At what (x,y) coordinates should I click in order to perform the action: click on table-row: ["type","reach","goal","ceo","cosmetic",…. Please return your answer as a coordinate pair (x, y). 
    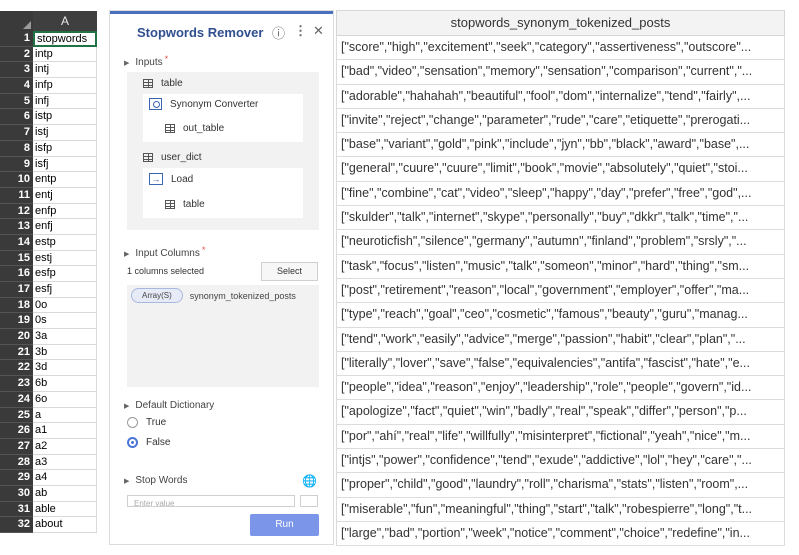
    Looking at the image, I should click on (560, 315).